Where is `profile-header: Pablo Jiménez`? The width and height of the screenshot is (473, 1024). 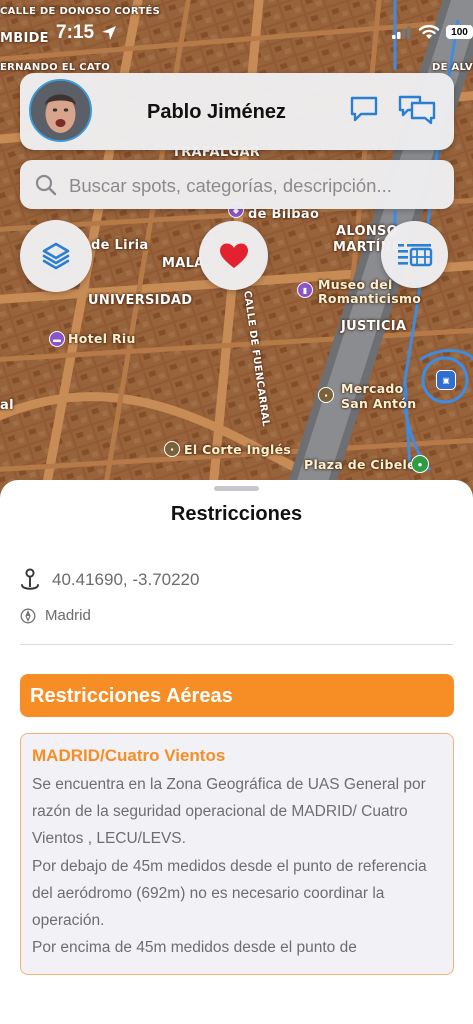
profile-header: Pablo Jiménez is located at coordinates (237, 111).